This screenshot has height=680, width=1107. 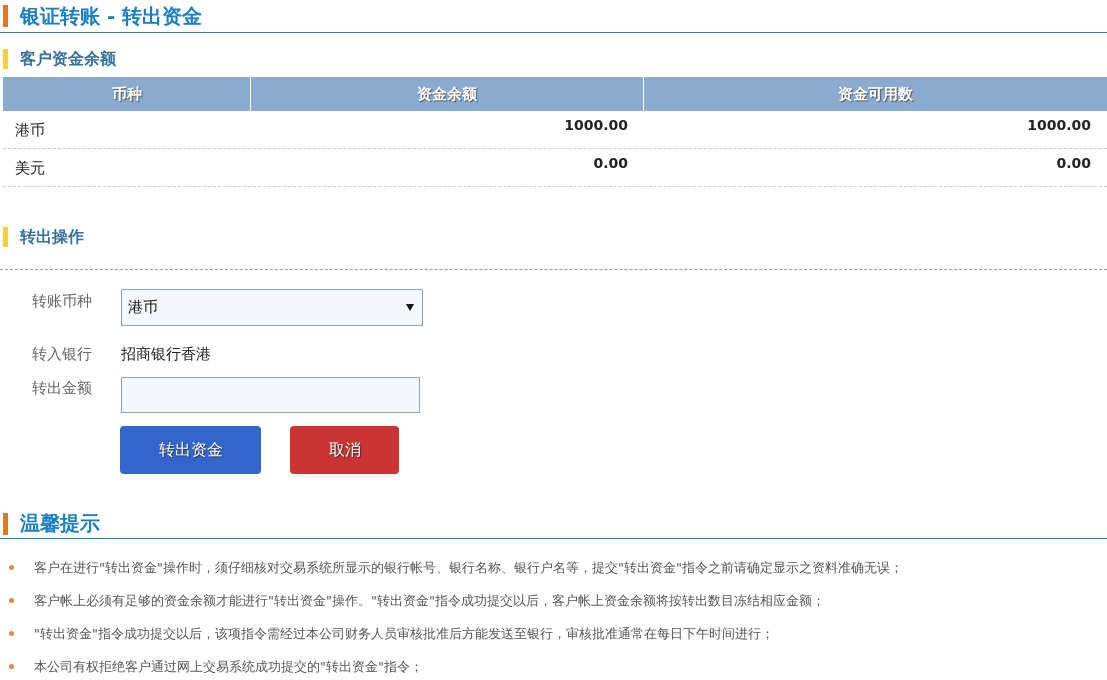 What do you see at coordinates (429, 600) in the screenshot?
I see `tip-text: 客户帐上必须有足够的资金余额才能进行"转出资金"操作。"转出资金"指令成功提交以后，客户帐上资金余额将按转出数目冻结相应金额；` at bounding box center [429, 600].